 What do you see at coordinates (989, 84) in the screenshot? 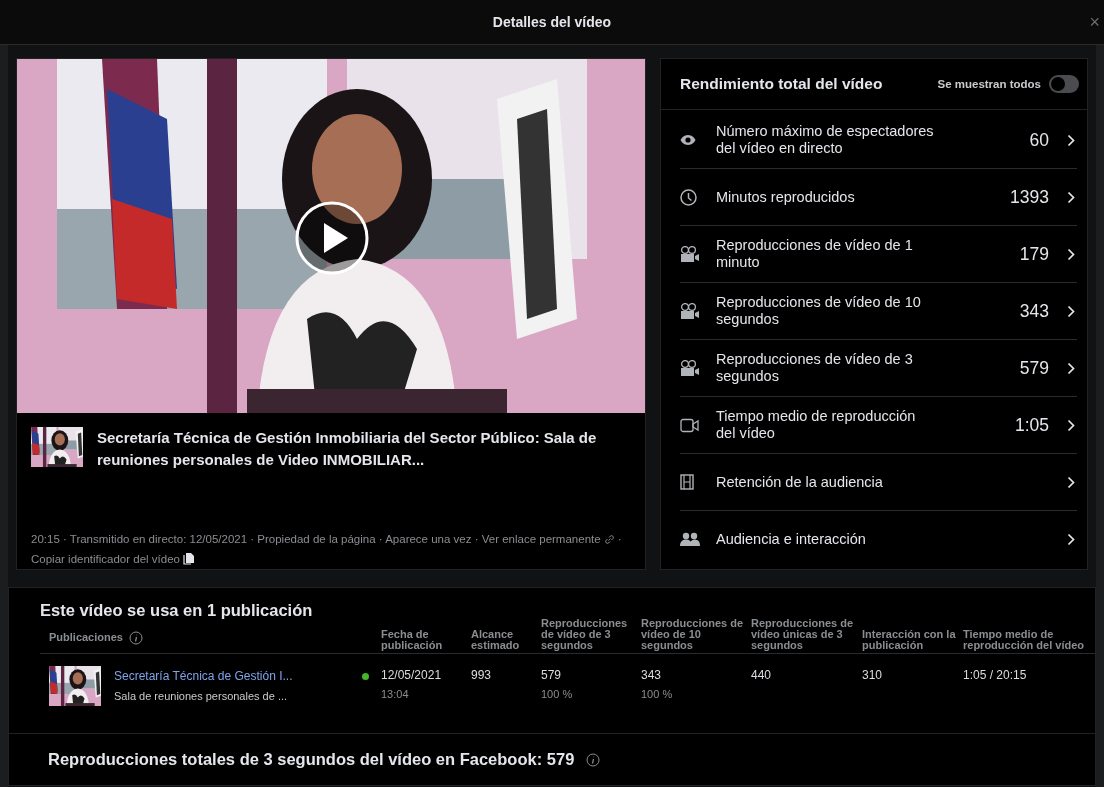
I see `toggle-label: Se muestran todos` at bounding box center [989, 84].